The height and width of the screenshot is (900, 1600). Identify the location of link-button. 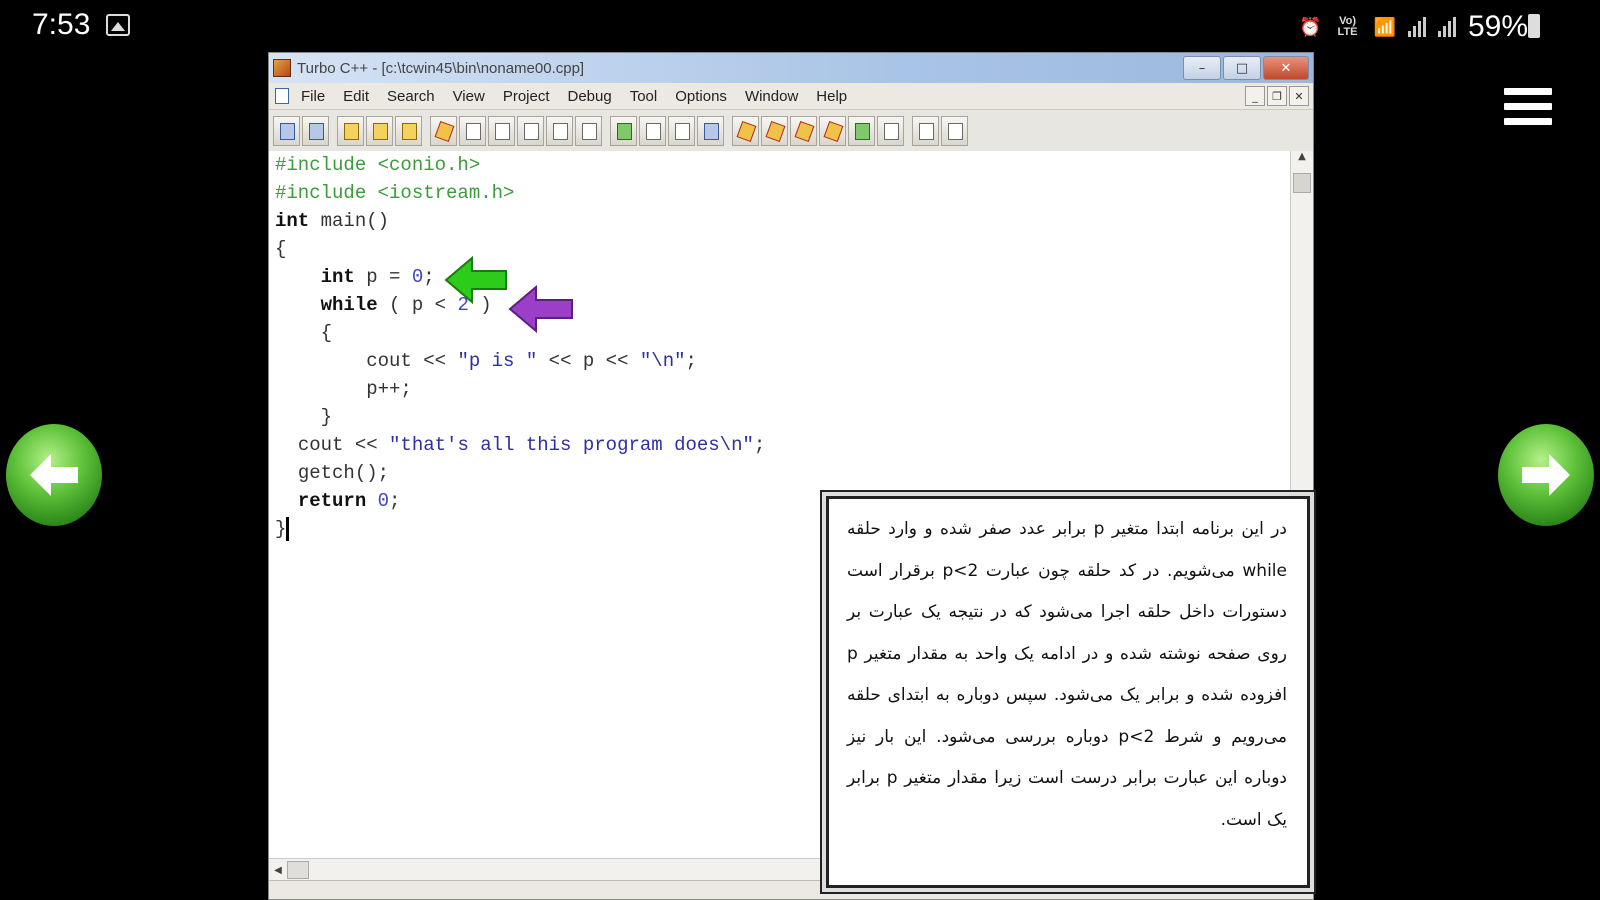
(530, 131).